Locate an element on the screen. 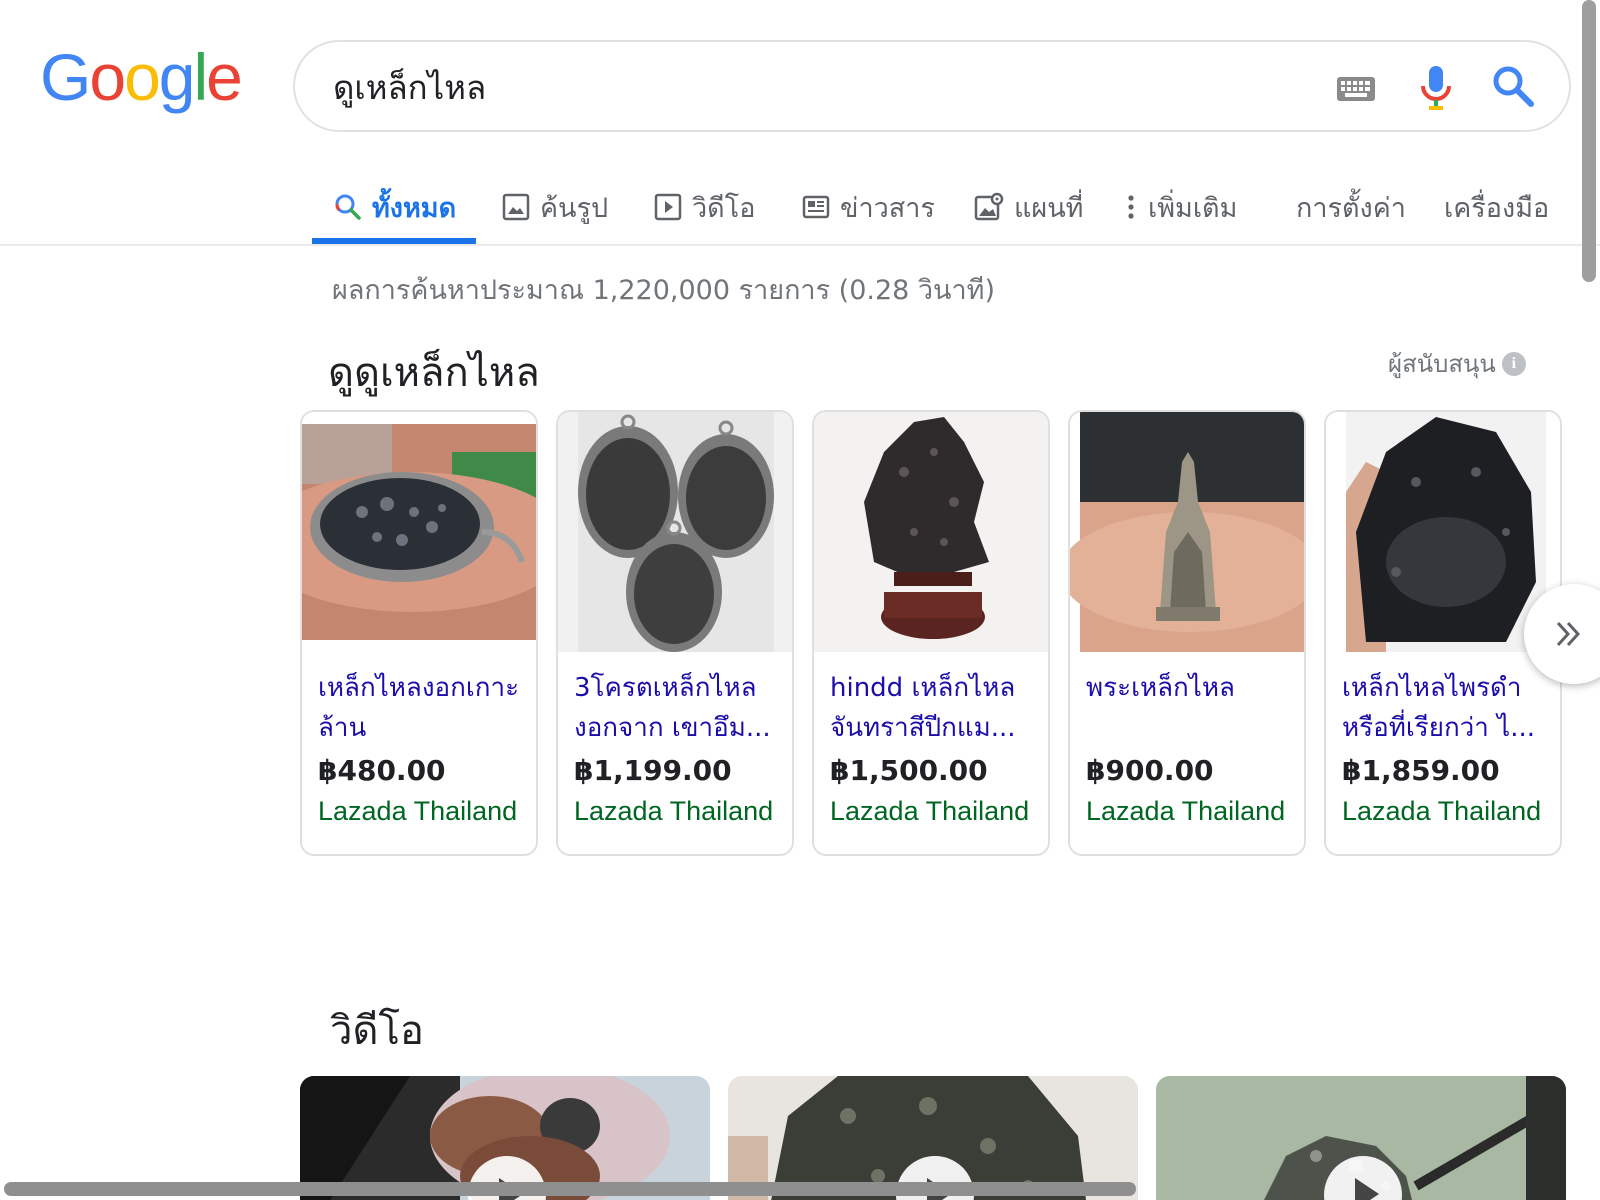 The width and height of the screenshot is (1600, 1200). product-price: ฿480.00 is located at coordinates (382, 770).